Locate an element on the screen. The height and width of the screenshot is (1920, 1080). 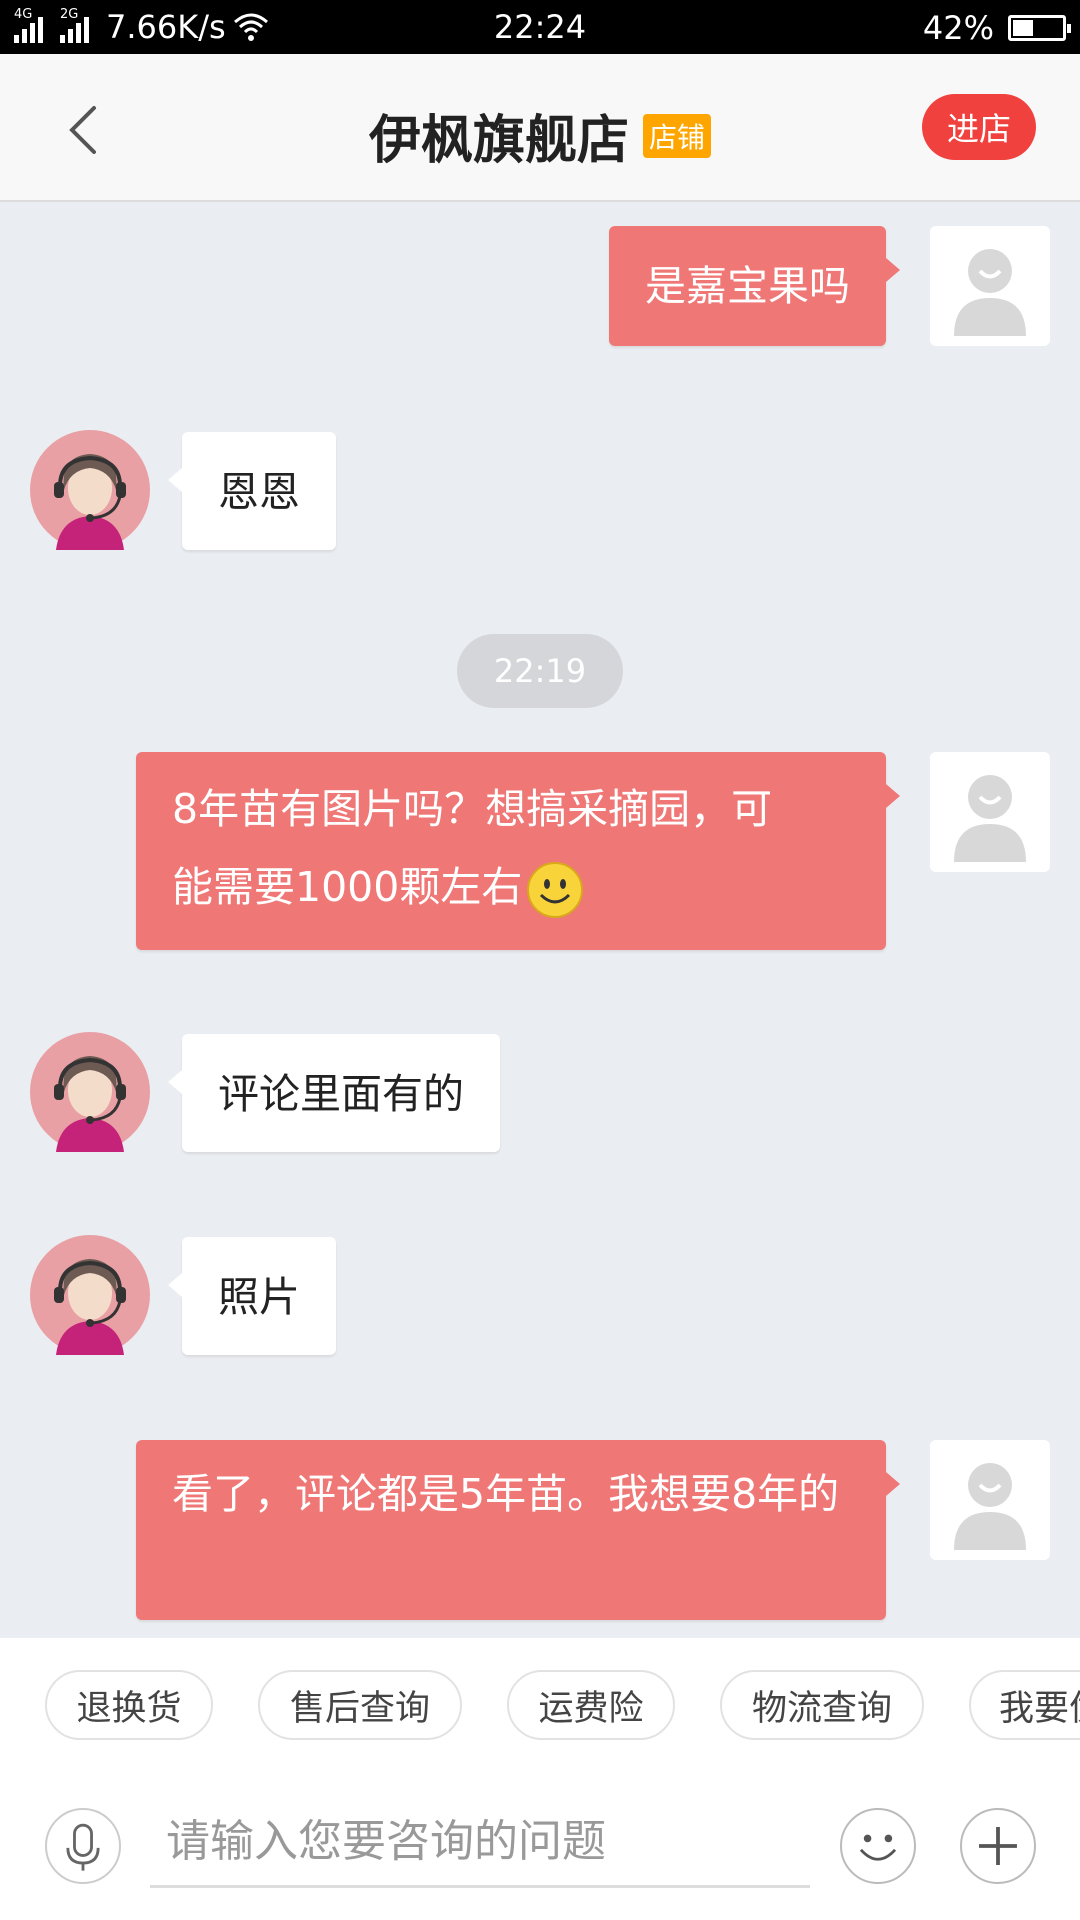
message-bubble-incoming: 照片 is located at coordinates (252, 1296).